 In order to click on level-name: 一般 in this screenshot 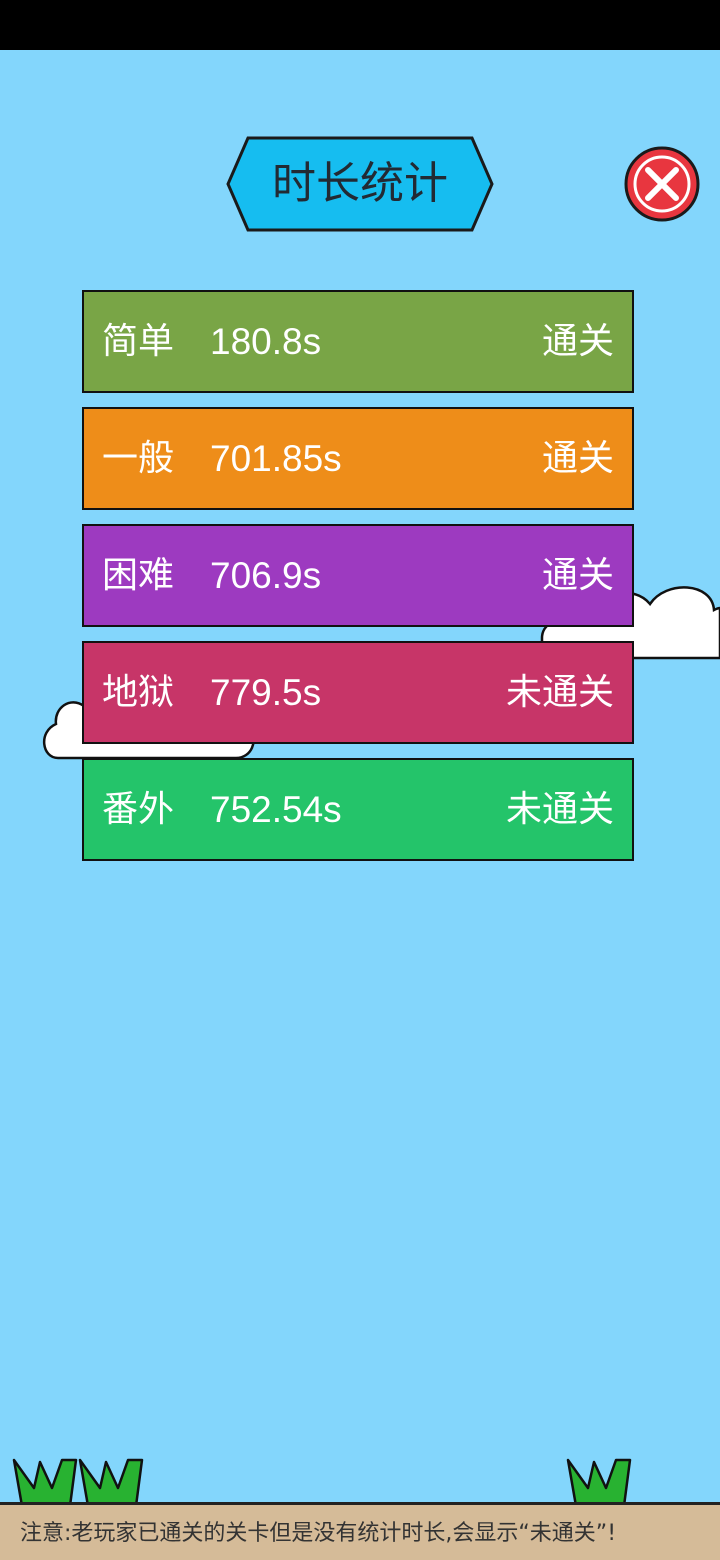, I will do `click(138, 458)`.